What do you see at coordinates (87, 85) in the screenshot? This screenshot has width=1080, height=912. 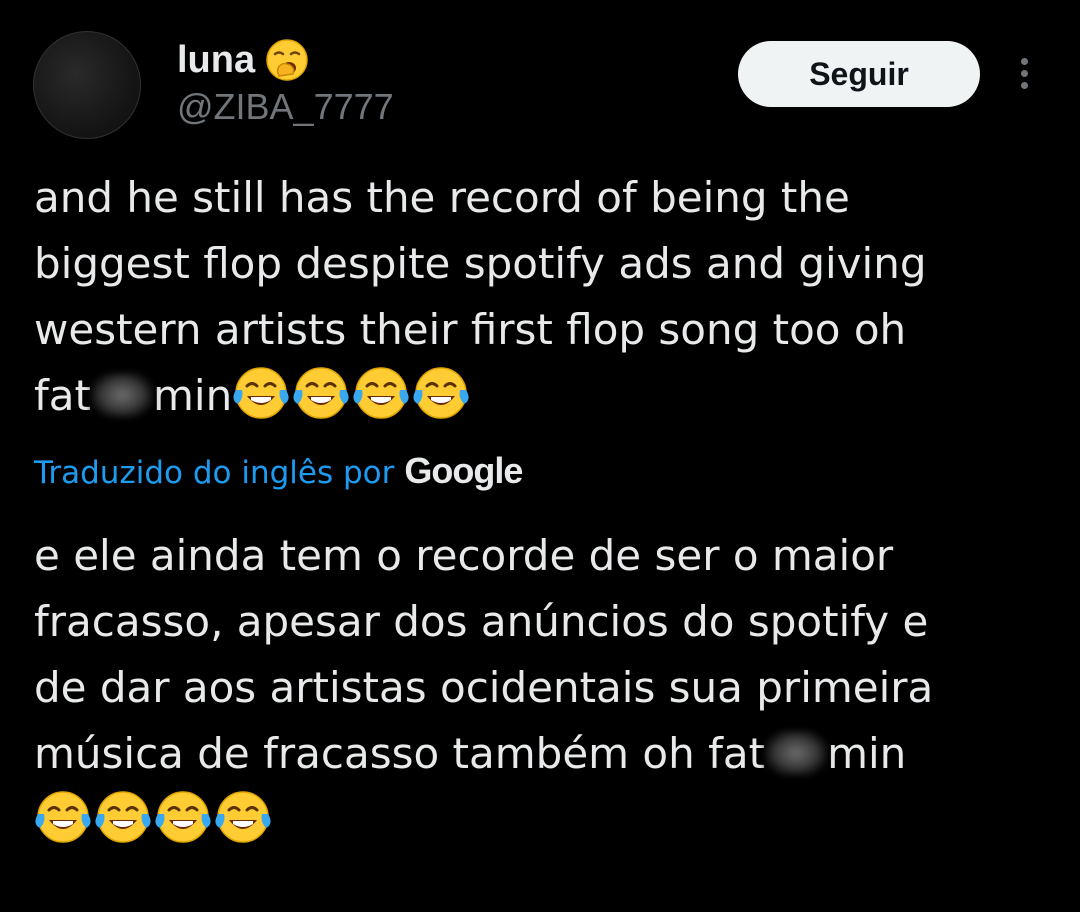 I see `avatar` at bounding box center [87, 85].